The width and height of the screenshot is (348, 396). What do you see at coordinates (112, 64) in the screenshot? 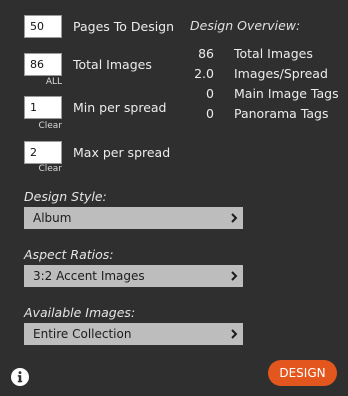
I see `total-images-label: Total Images` at bounding box center [112, 64].